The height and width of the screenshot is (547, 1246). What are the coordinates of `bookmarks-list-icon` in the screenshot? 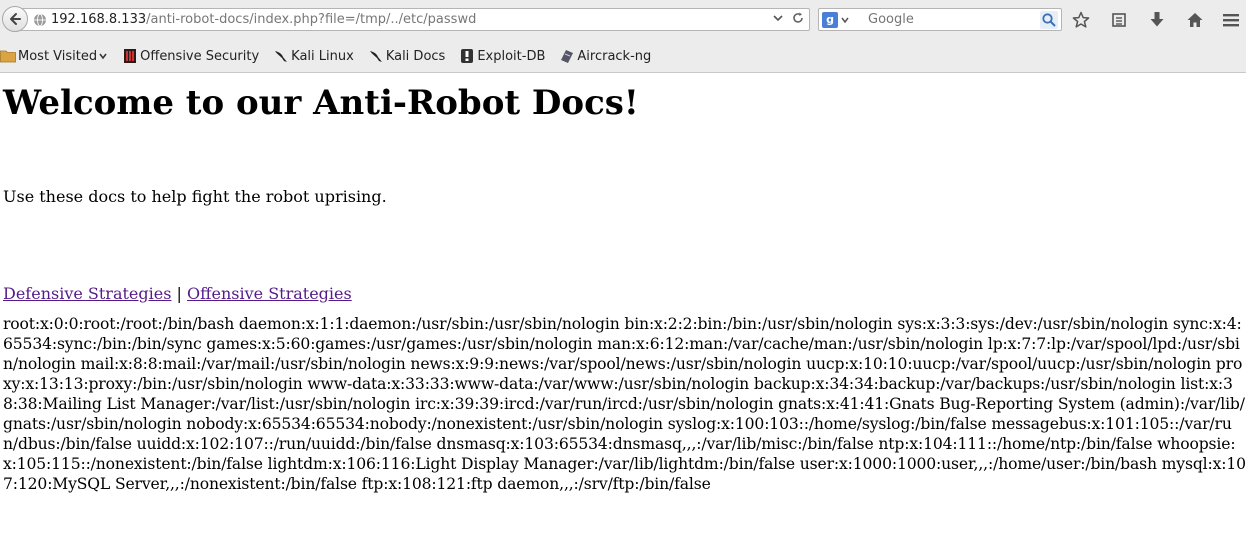 It's located at (1119, 20).